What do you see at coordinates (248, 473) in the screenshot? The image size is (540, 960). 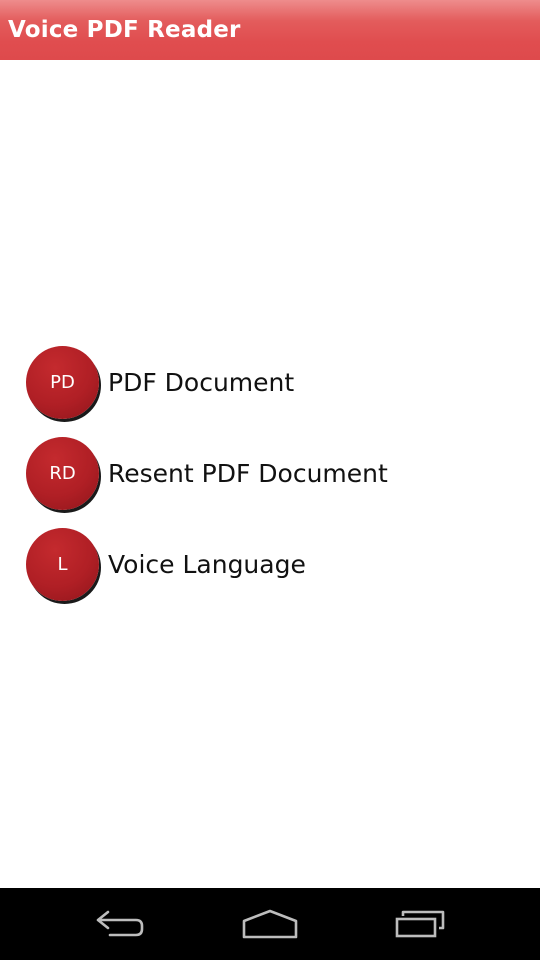 I see `menu-item-label: Resent PDF Document` at bounding box center [248, 473].